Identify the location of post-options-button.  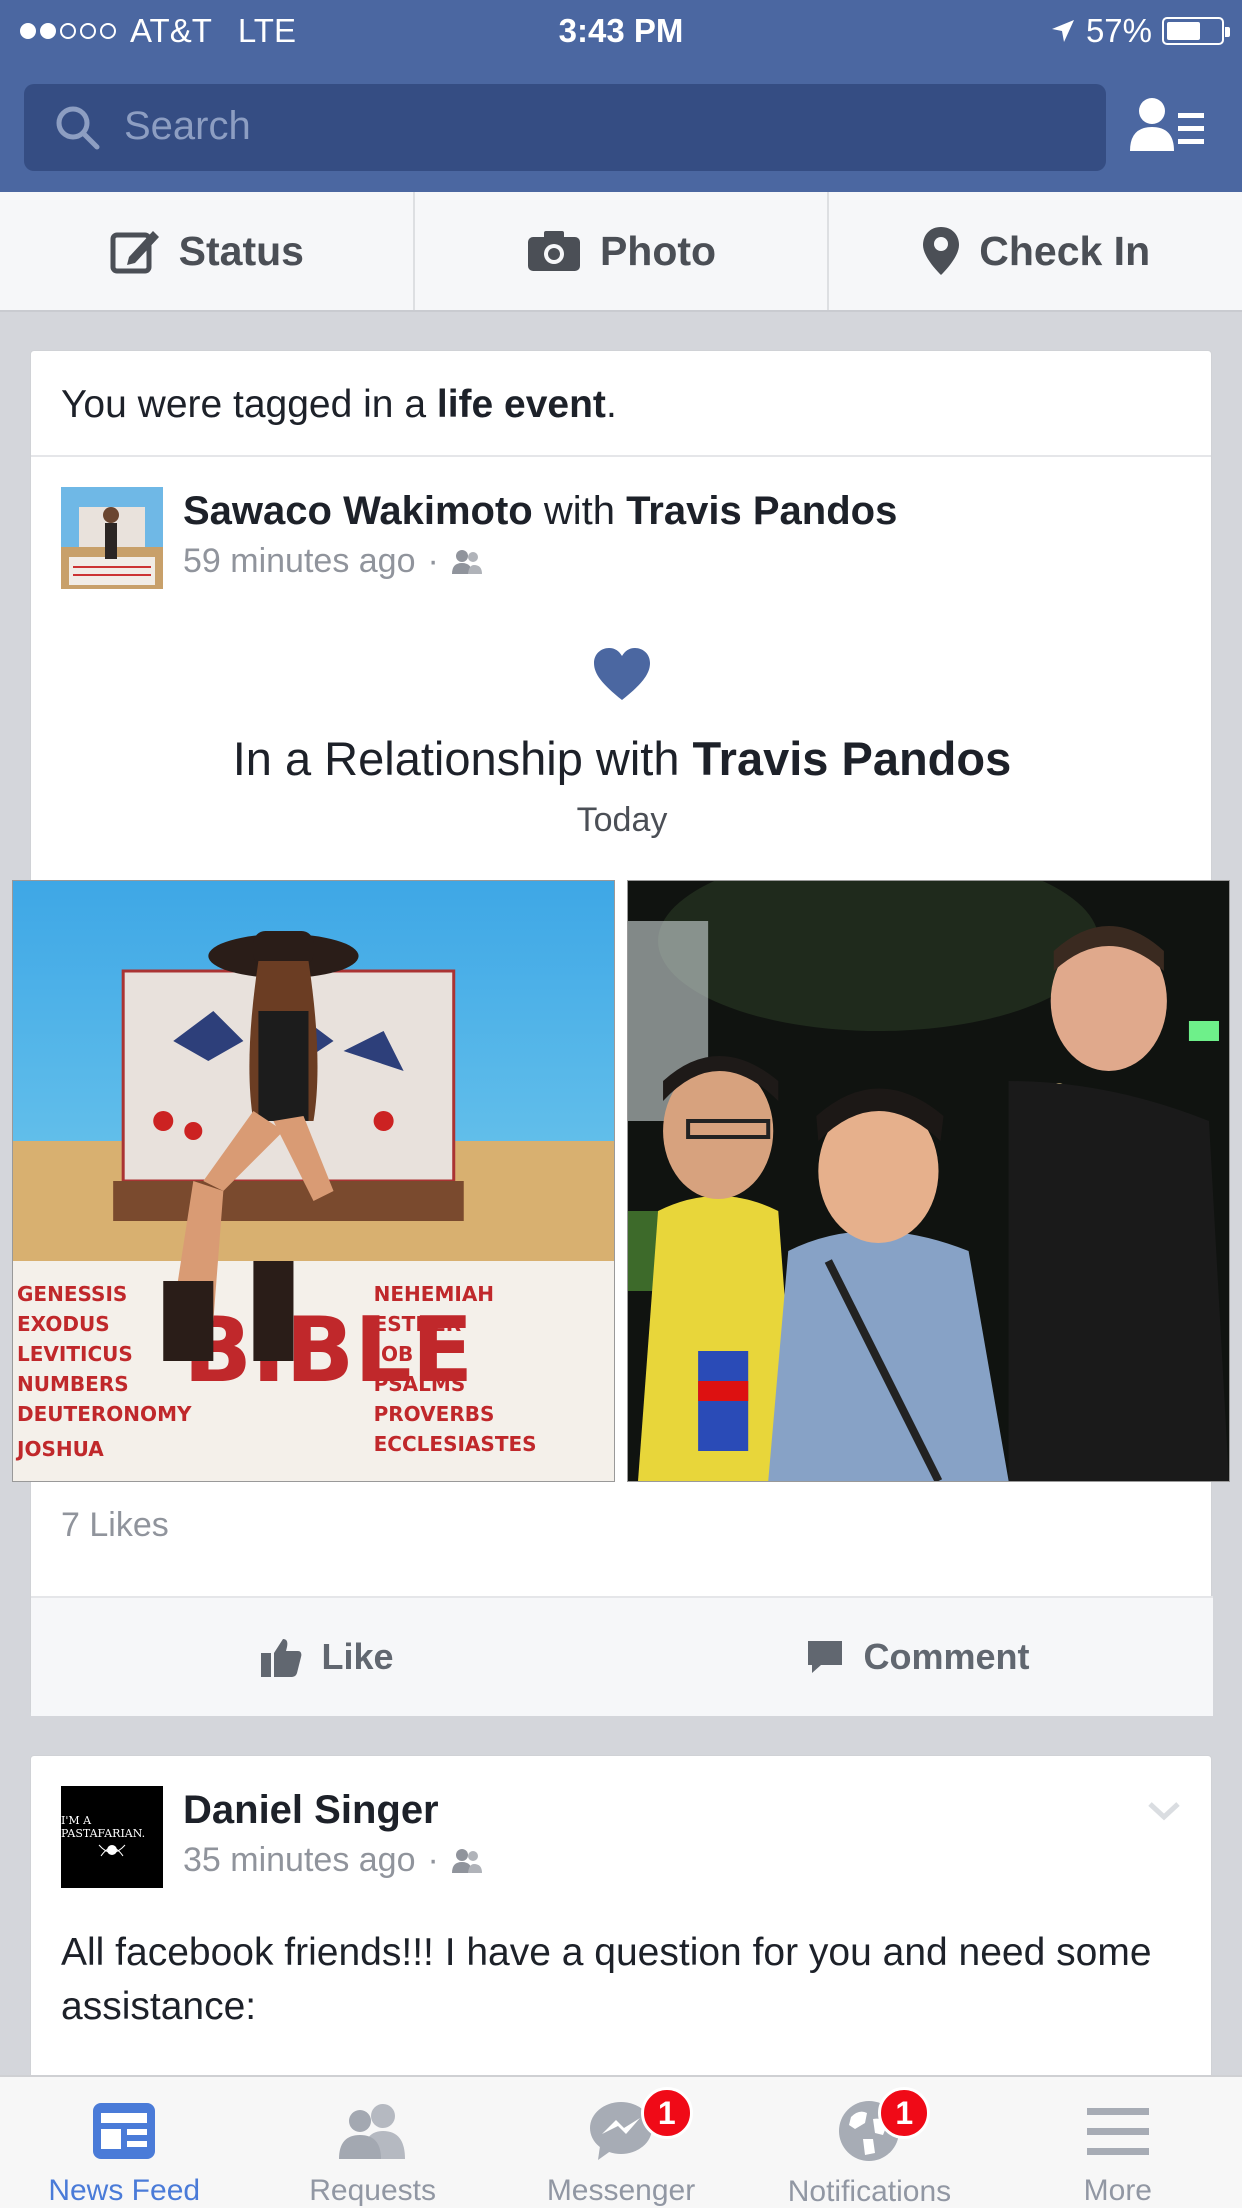
(1164, 1813).